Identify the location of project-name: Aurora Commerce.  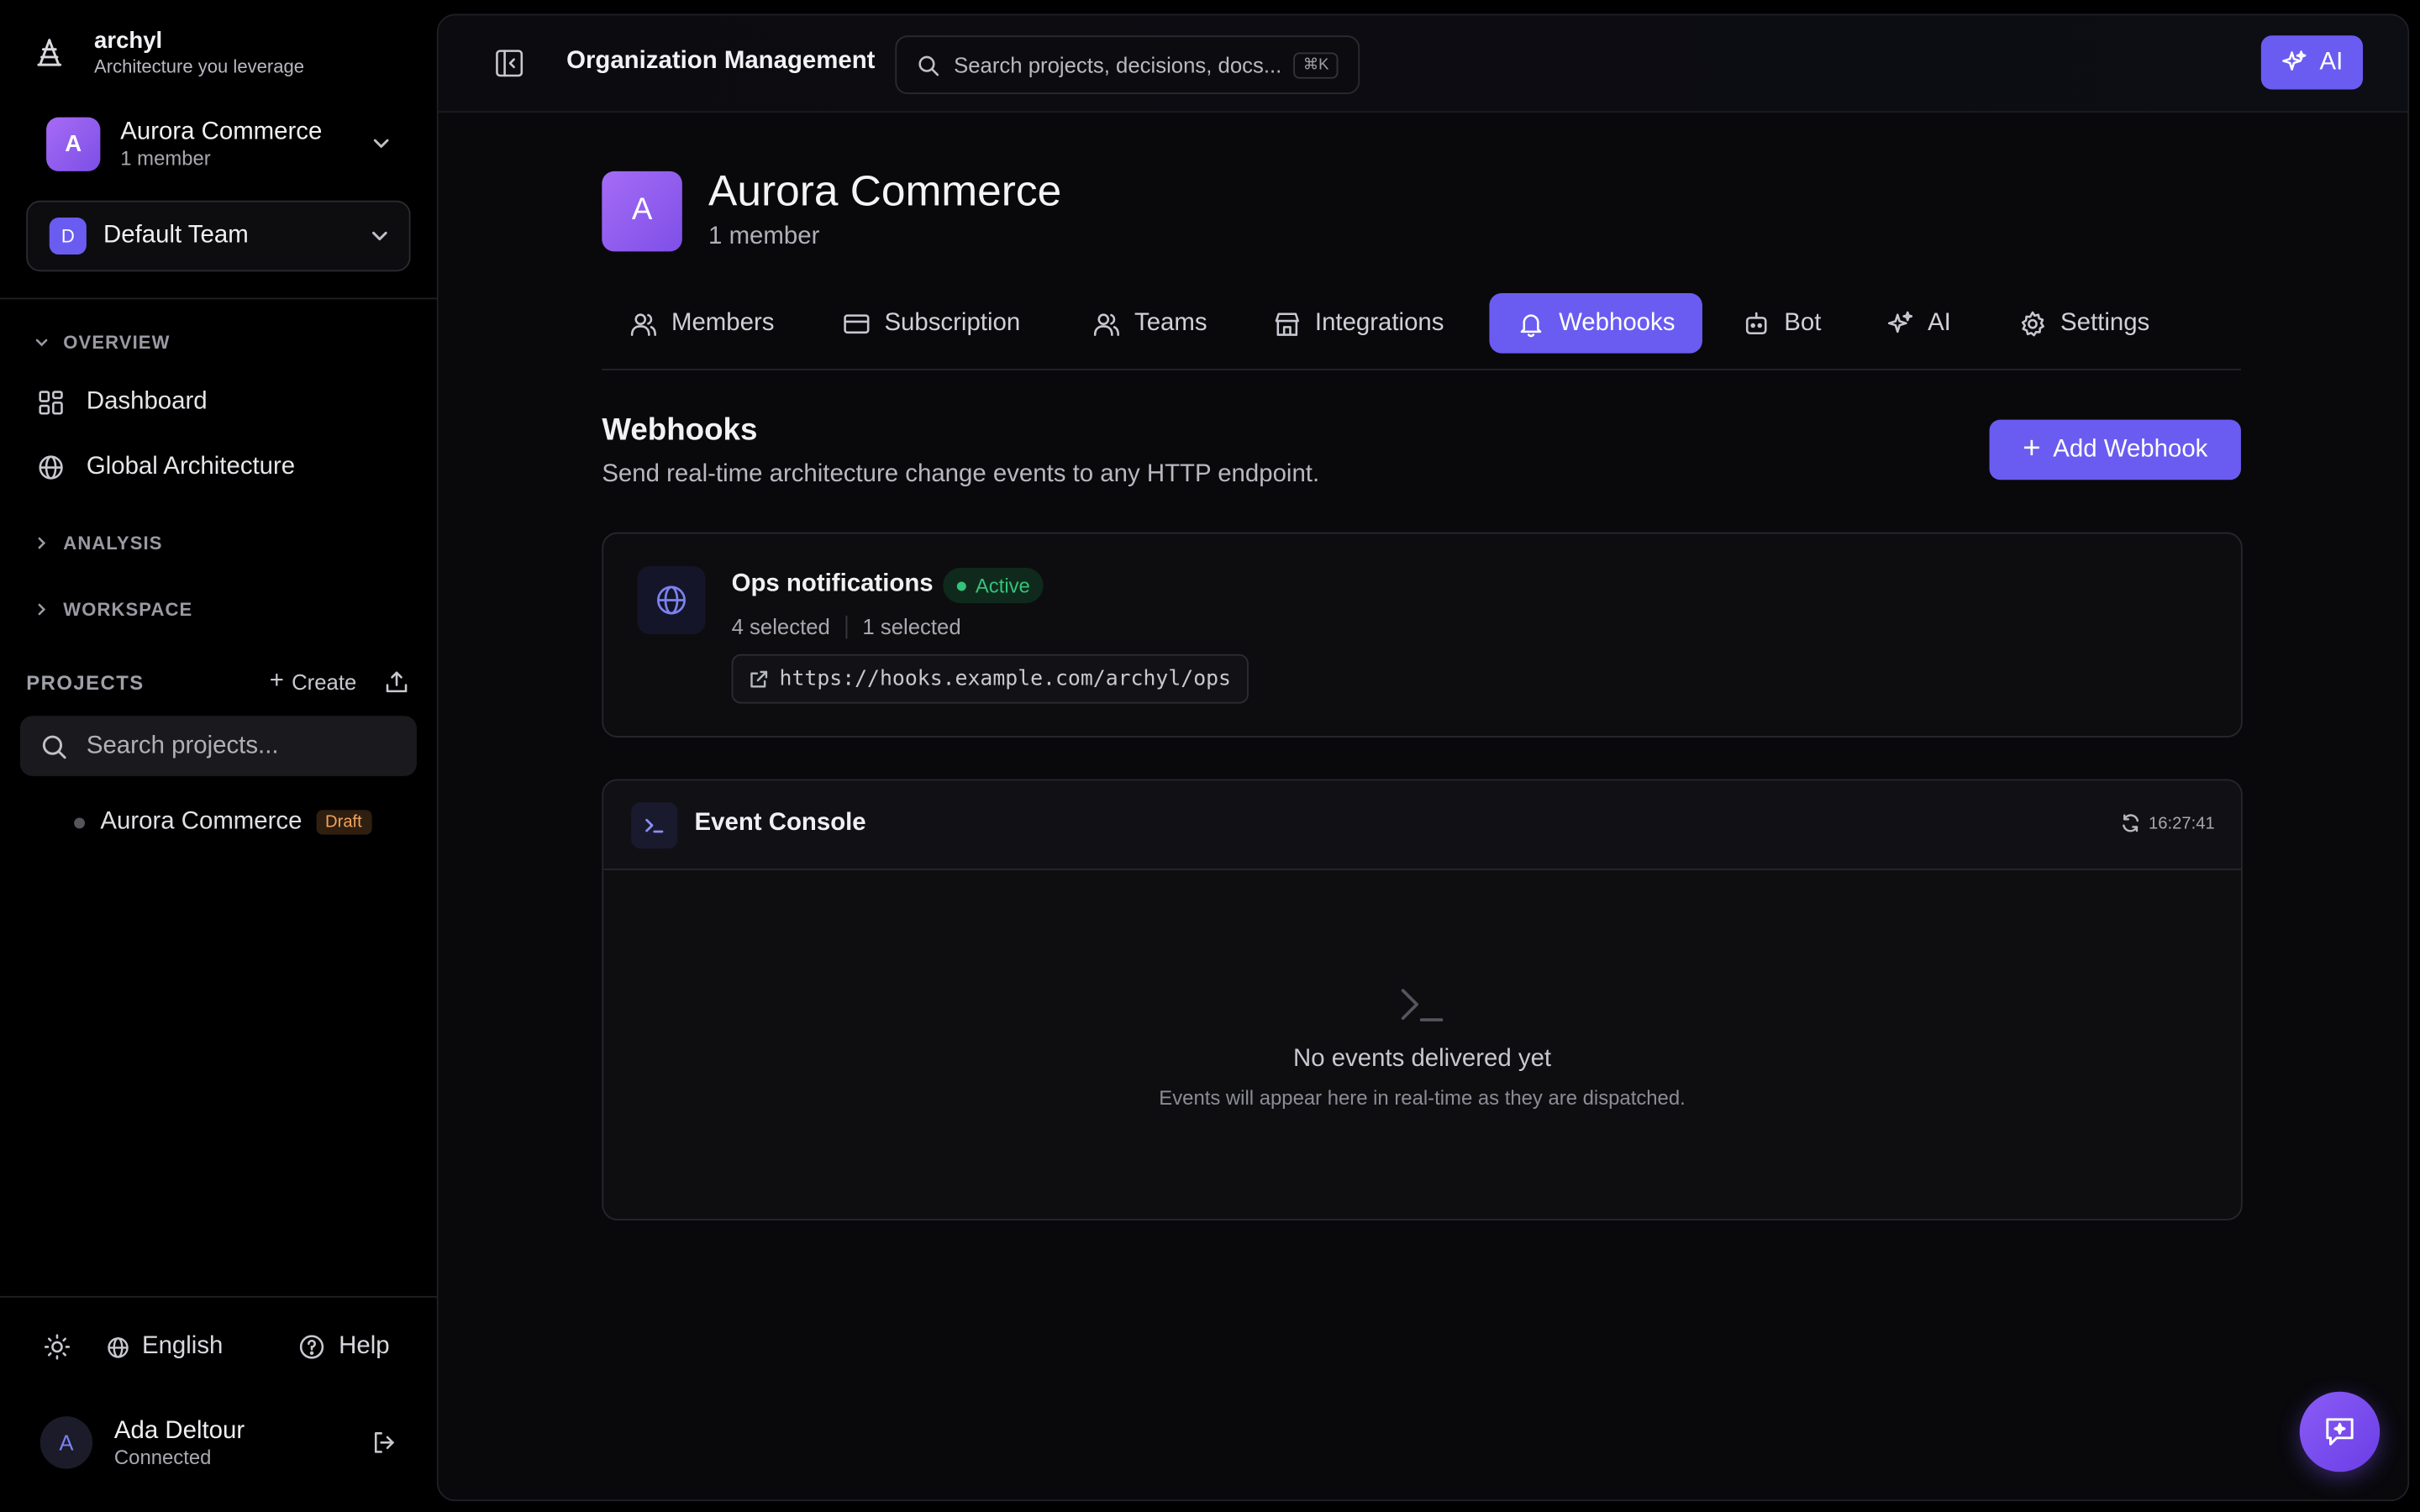
(201, 821).